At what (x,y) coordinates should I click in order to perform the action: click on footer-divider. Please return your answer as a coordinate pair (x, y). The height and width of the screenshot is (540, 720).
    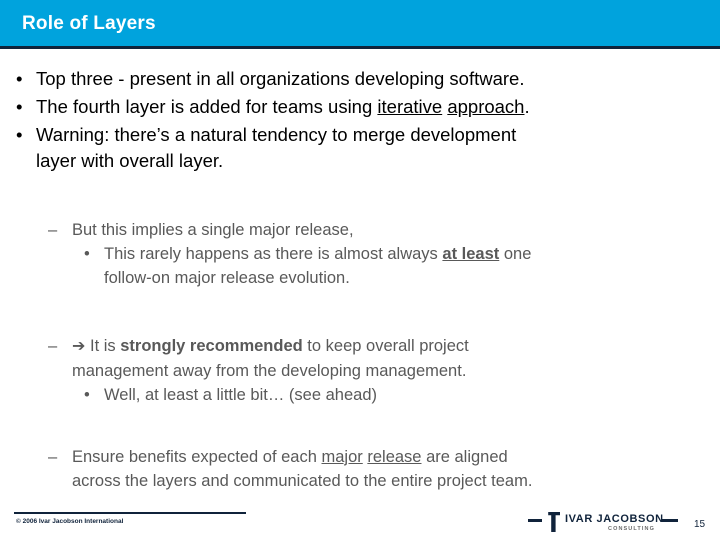
    Looking at the image, I should click on (130, 513).